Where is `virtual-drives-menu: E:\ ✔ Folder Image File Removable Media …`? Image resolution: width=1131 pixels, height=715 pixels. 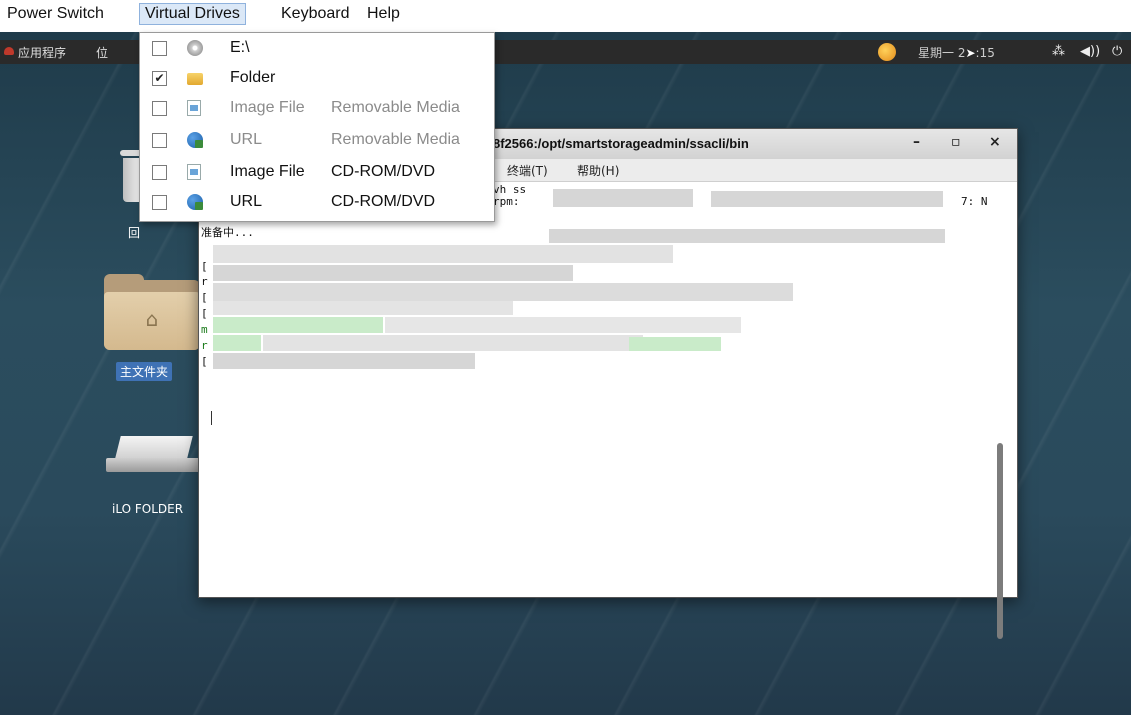 virtual-drives-menu: E:\ ✔ Folder Image File Removable Media … is located at coordinates (317, 127).